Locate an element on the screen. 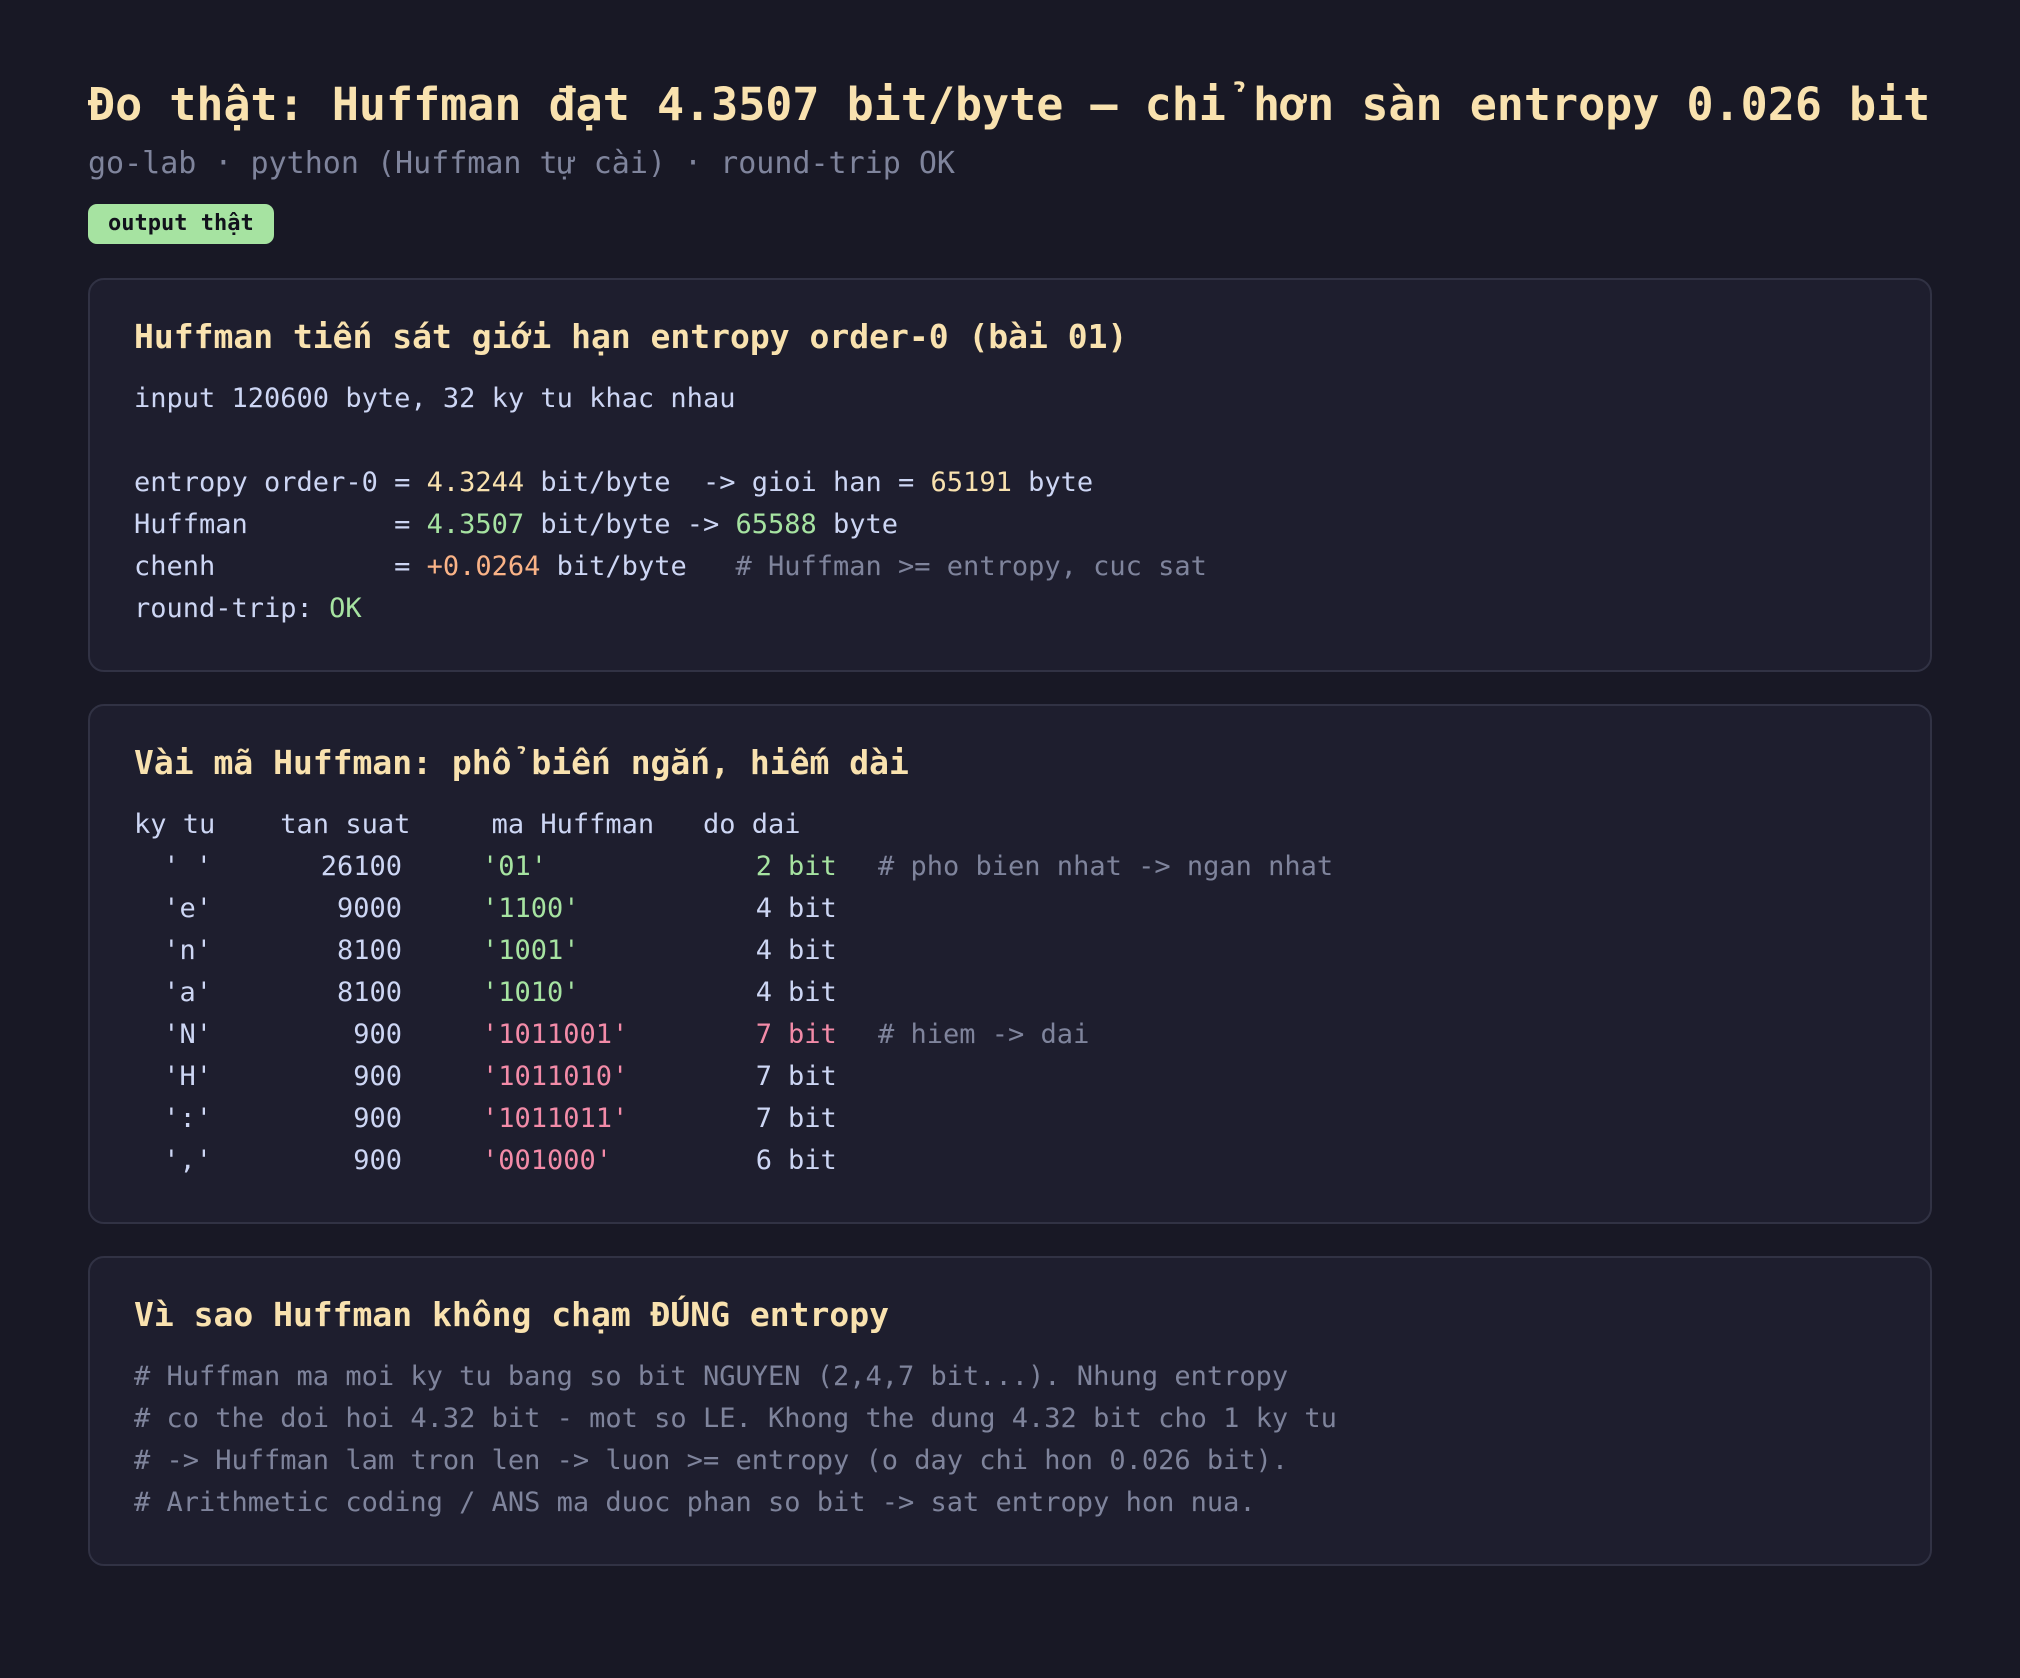  huffman-mid: bit/byte -> is located at coordinates (630, 524).